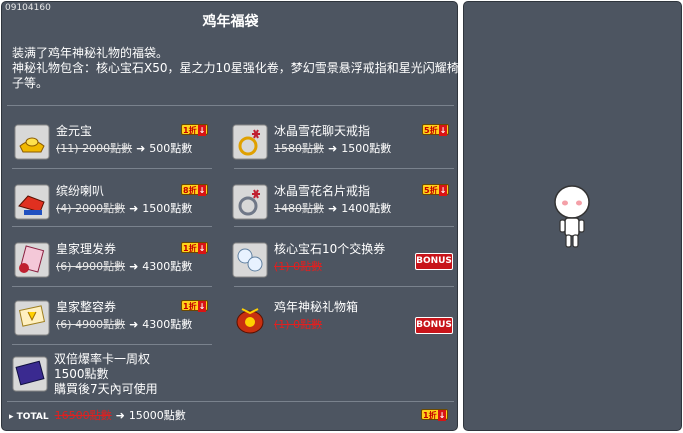 This screenshot has height=433, width=683. I want to click on package-item-gold-ingot: 金元宝 (11) 2000點數 ➜ 500點數 1折 ↓, so click(124, 147).